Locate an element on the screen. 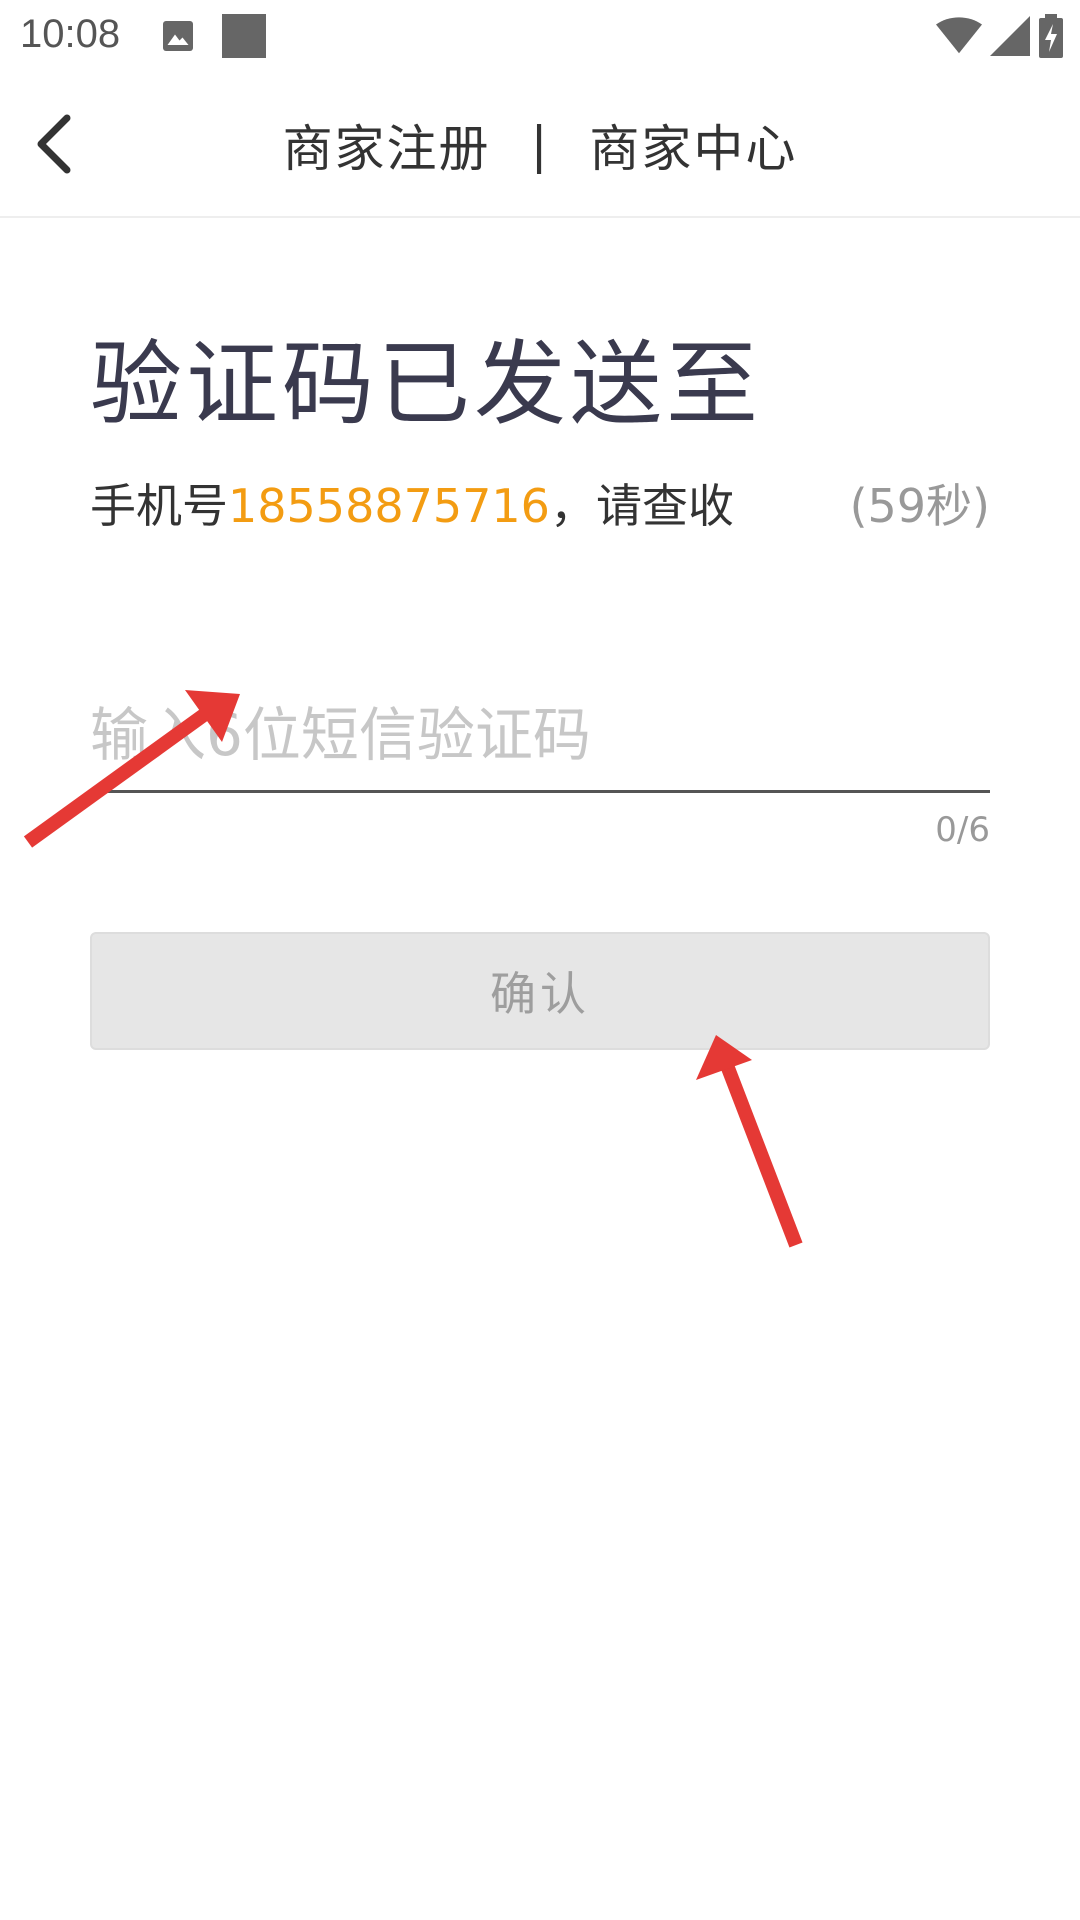 The width and height of the screenshot is (1080, 1920). status-right-icons is located at coordinates (996, 36).